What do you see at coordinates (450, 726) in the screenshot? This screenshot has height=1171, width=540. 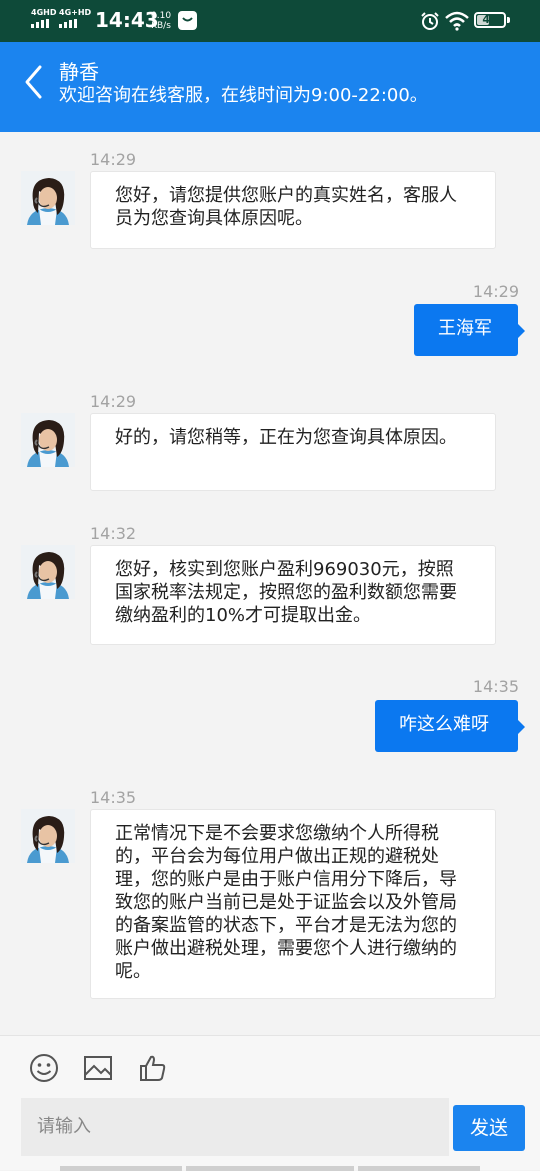 I see `outgoing-message-bubble: 咋这么难呀` at bounding box center [450, 726].